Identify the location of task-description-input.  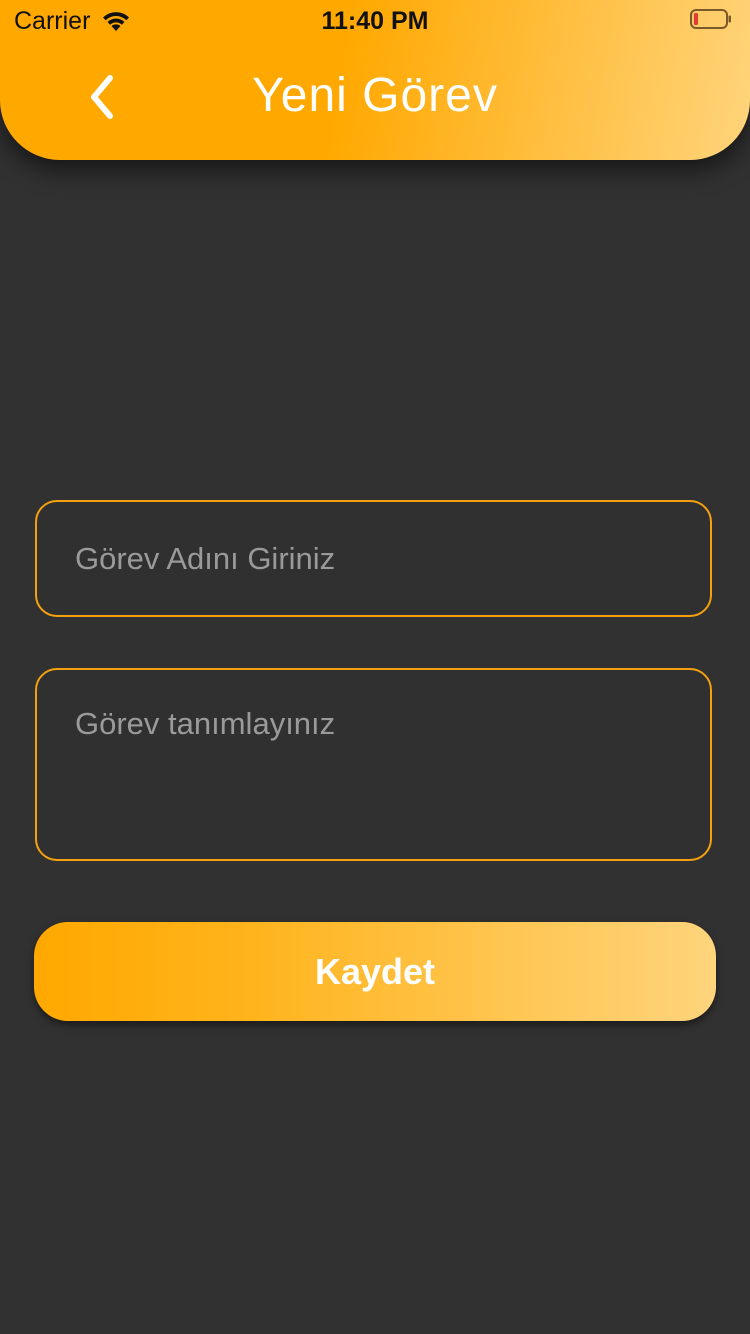
(375, 771).